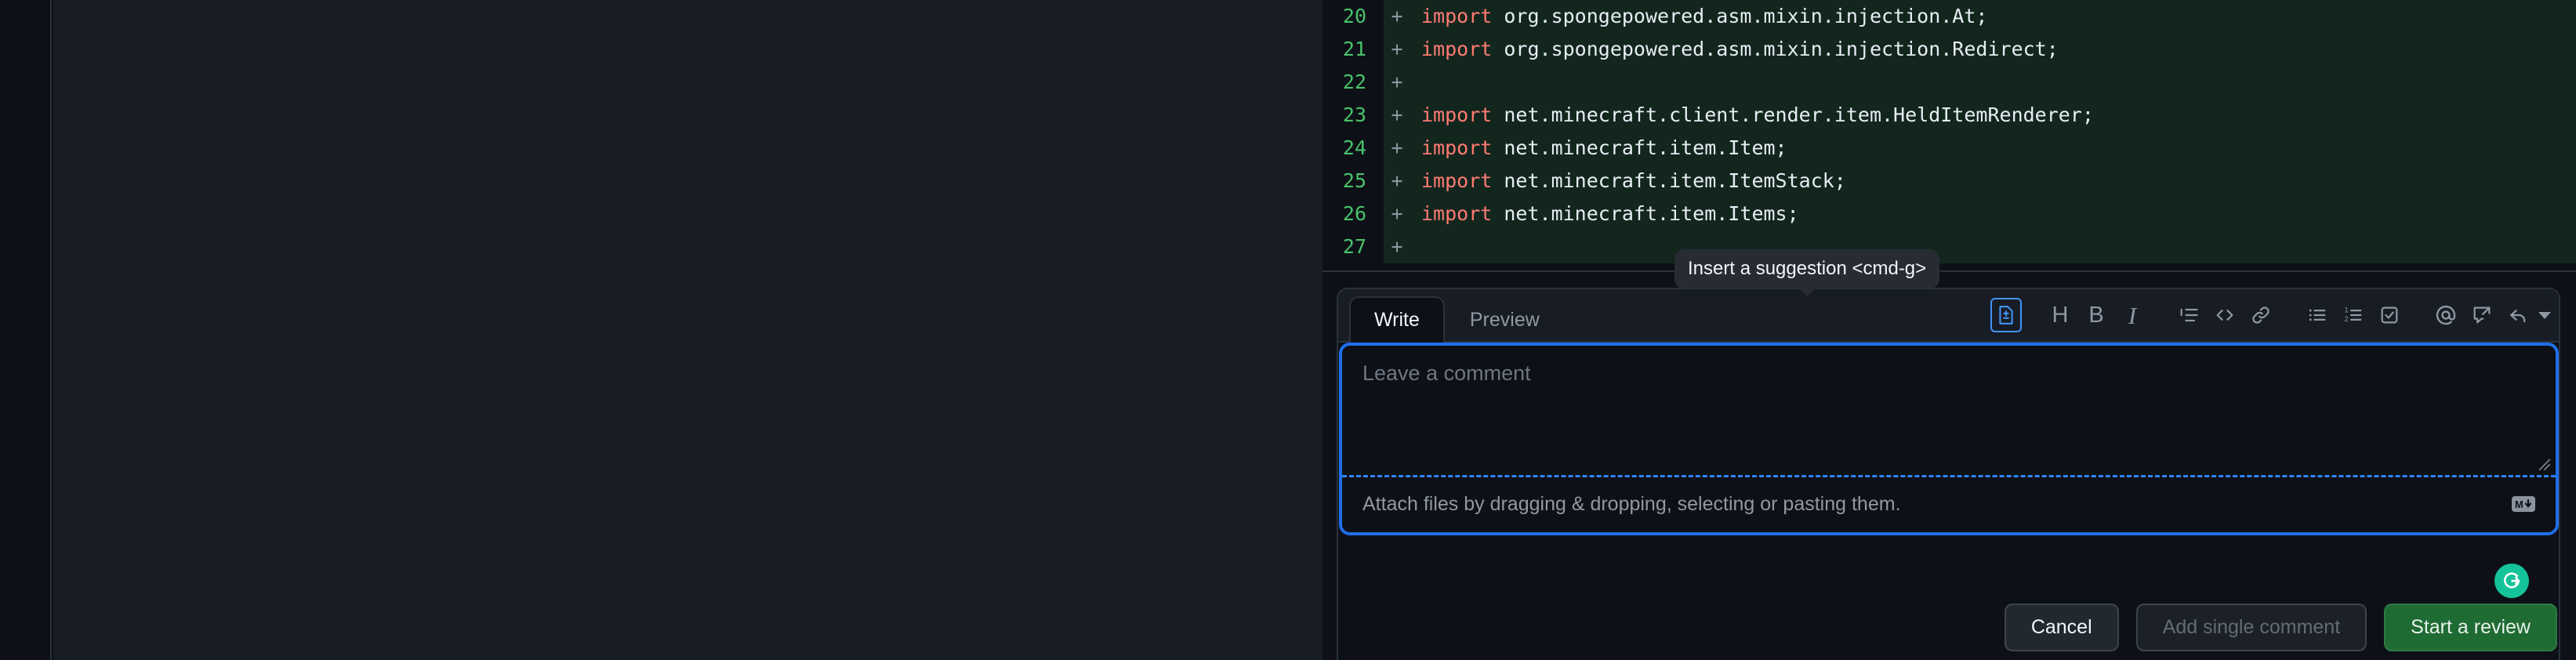 The image size is (2576, 660). What do you see at coordinates (2062, 627) in the screenshot?
I see `cancel-button: Cancel` at bounding box center [2062, 627].